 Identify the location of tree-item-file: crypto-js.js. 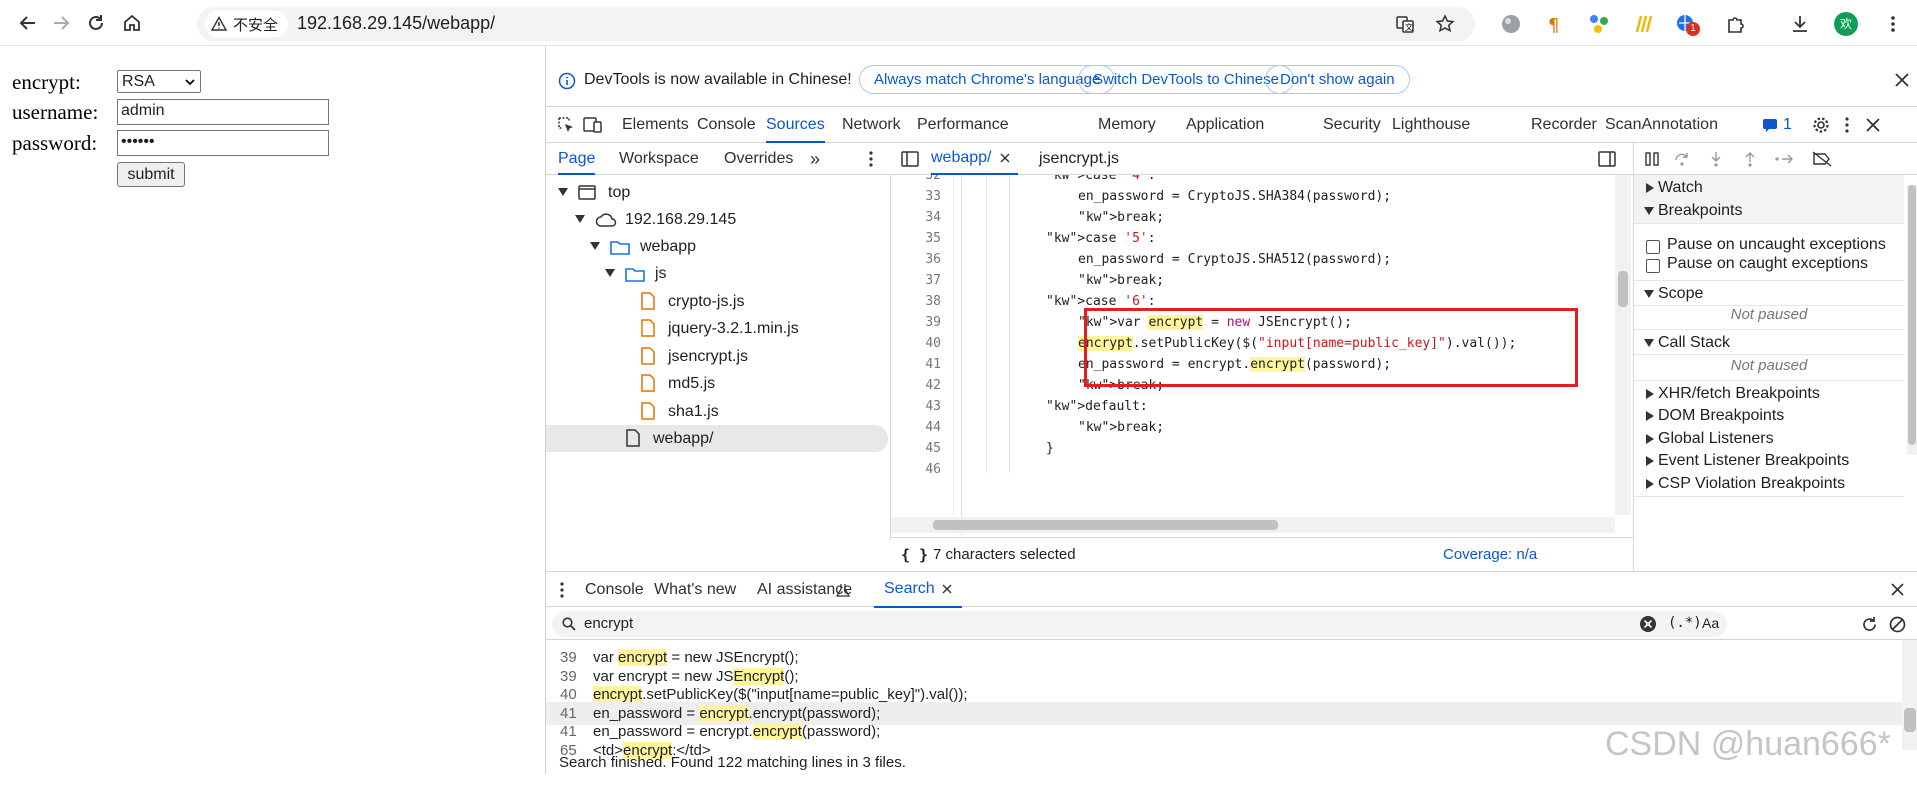
(717, 301).